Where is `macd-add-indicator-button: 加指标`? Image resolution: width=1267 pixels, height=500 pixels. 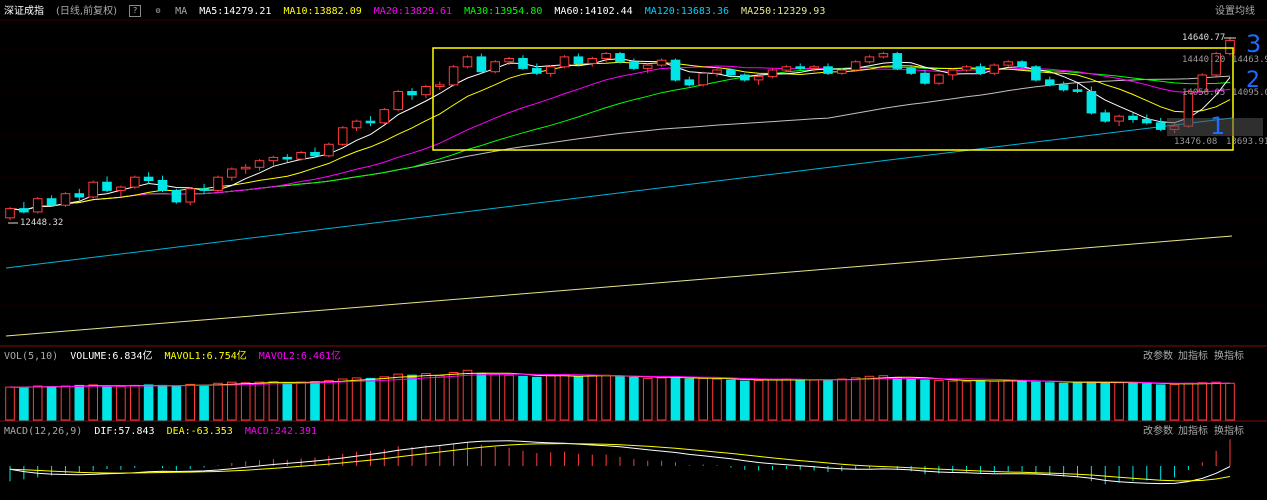
macd-add-indicator-button: 加指标 is located at coordinates (1193, 432).